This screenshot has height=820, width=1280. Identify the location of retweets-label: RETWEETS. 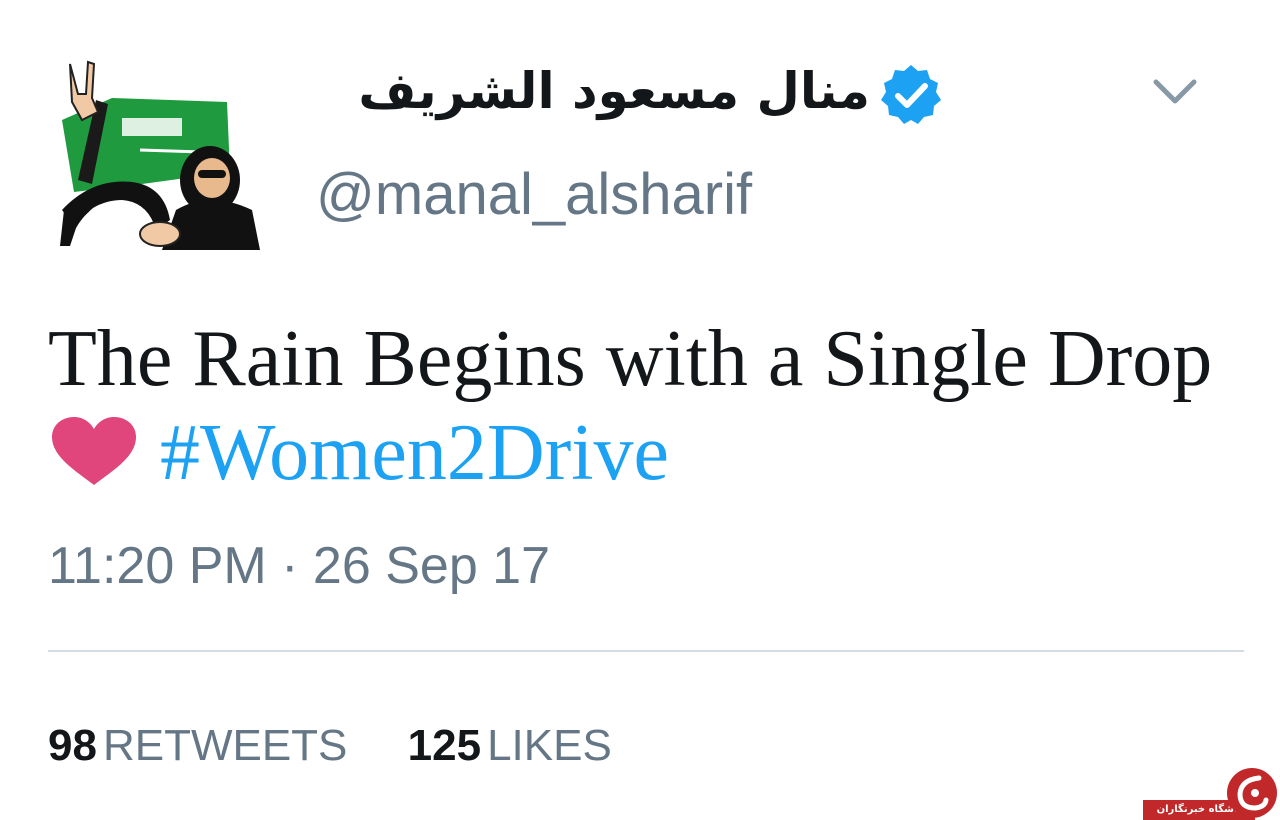
(225, 745).